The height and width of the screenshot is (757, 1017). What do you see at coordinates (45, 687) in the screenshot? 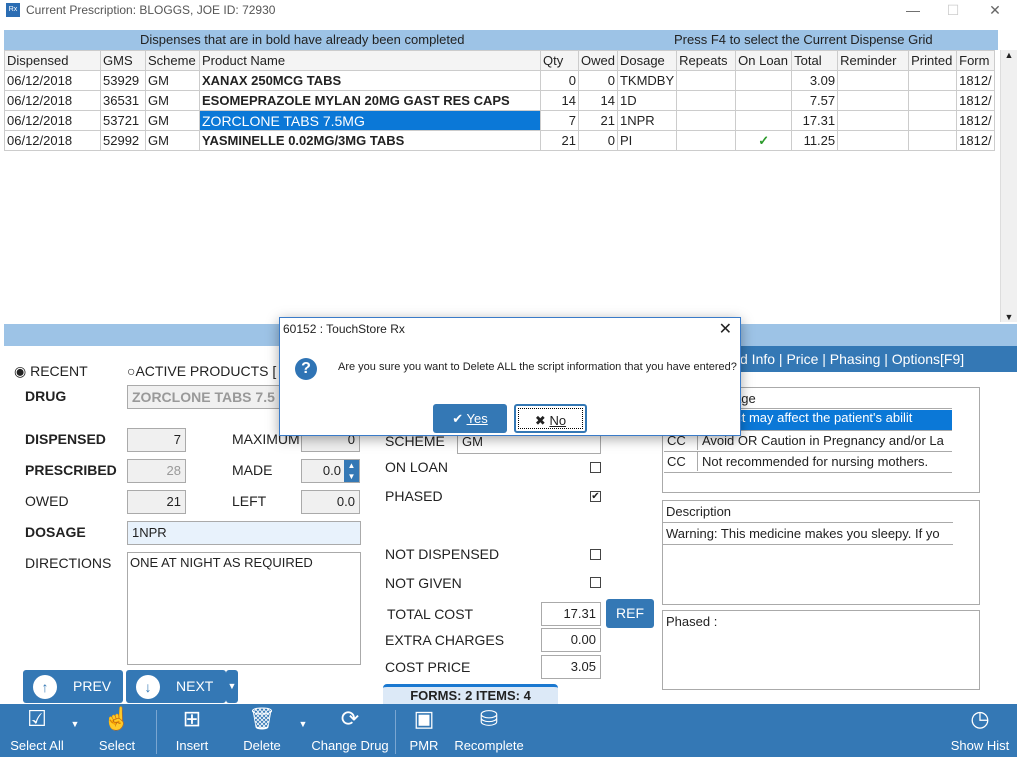
I see `arrow-up-icon: ↑` at bounding box center [45, 687].